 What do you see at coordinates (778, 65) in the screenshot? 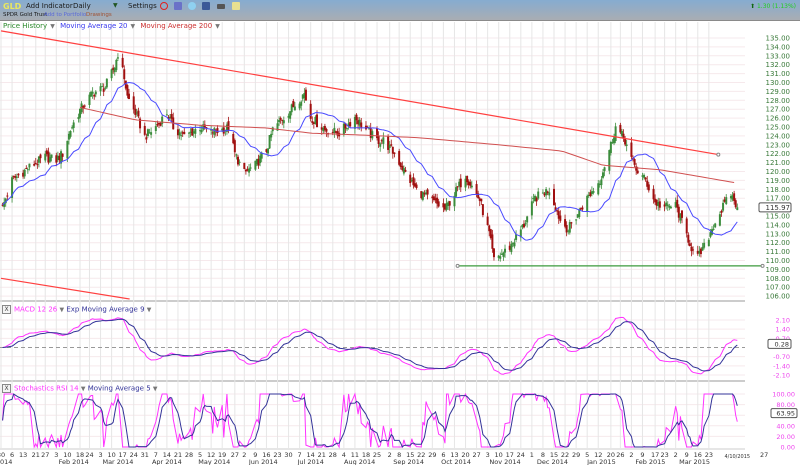
I see `price-axis-label: 132.00` at bounding box center [778, 65].